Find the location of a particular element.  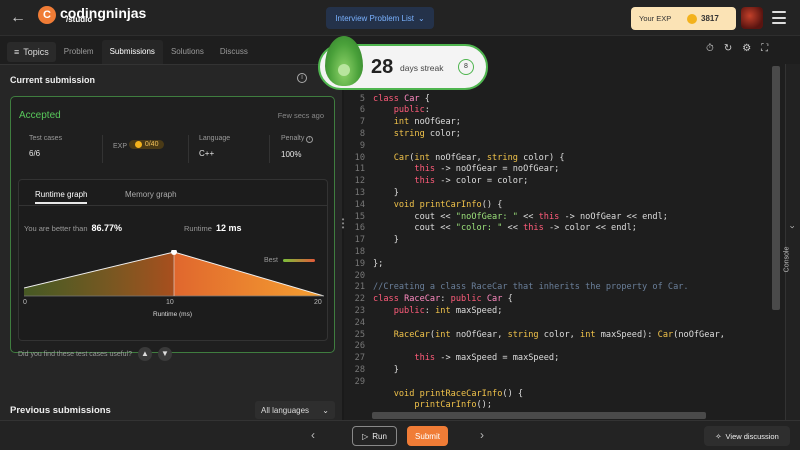

hamburger-menu-icon is located at coordinates (779, 17).